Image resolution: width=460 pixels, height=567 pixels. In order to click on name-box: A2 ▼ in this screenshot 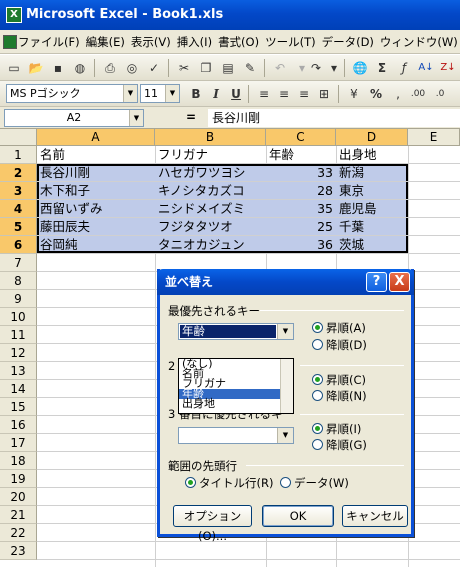, I will do `click(74, 118)`.